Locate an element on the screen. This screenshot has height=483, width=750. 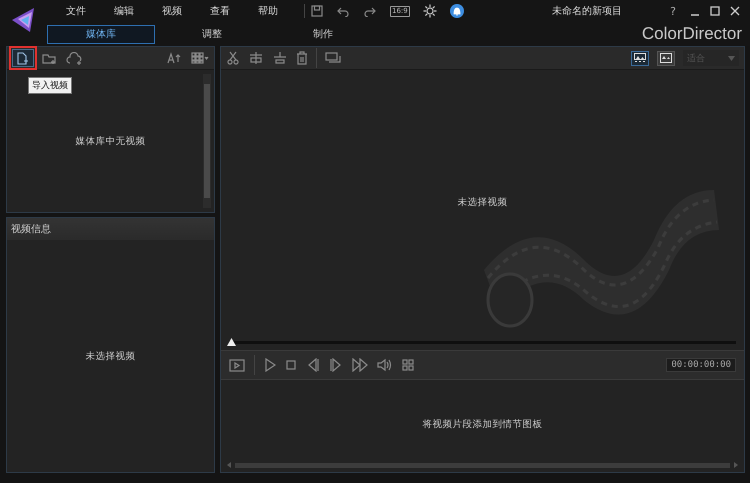
caret-icon is located at coordinates (731, 58).